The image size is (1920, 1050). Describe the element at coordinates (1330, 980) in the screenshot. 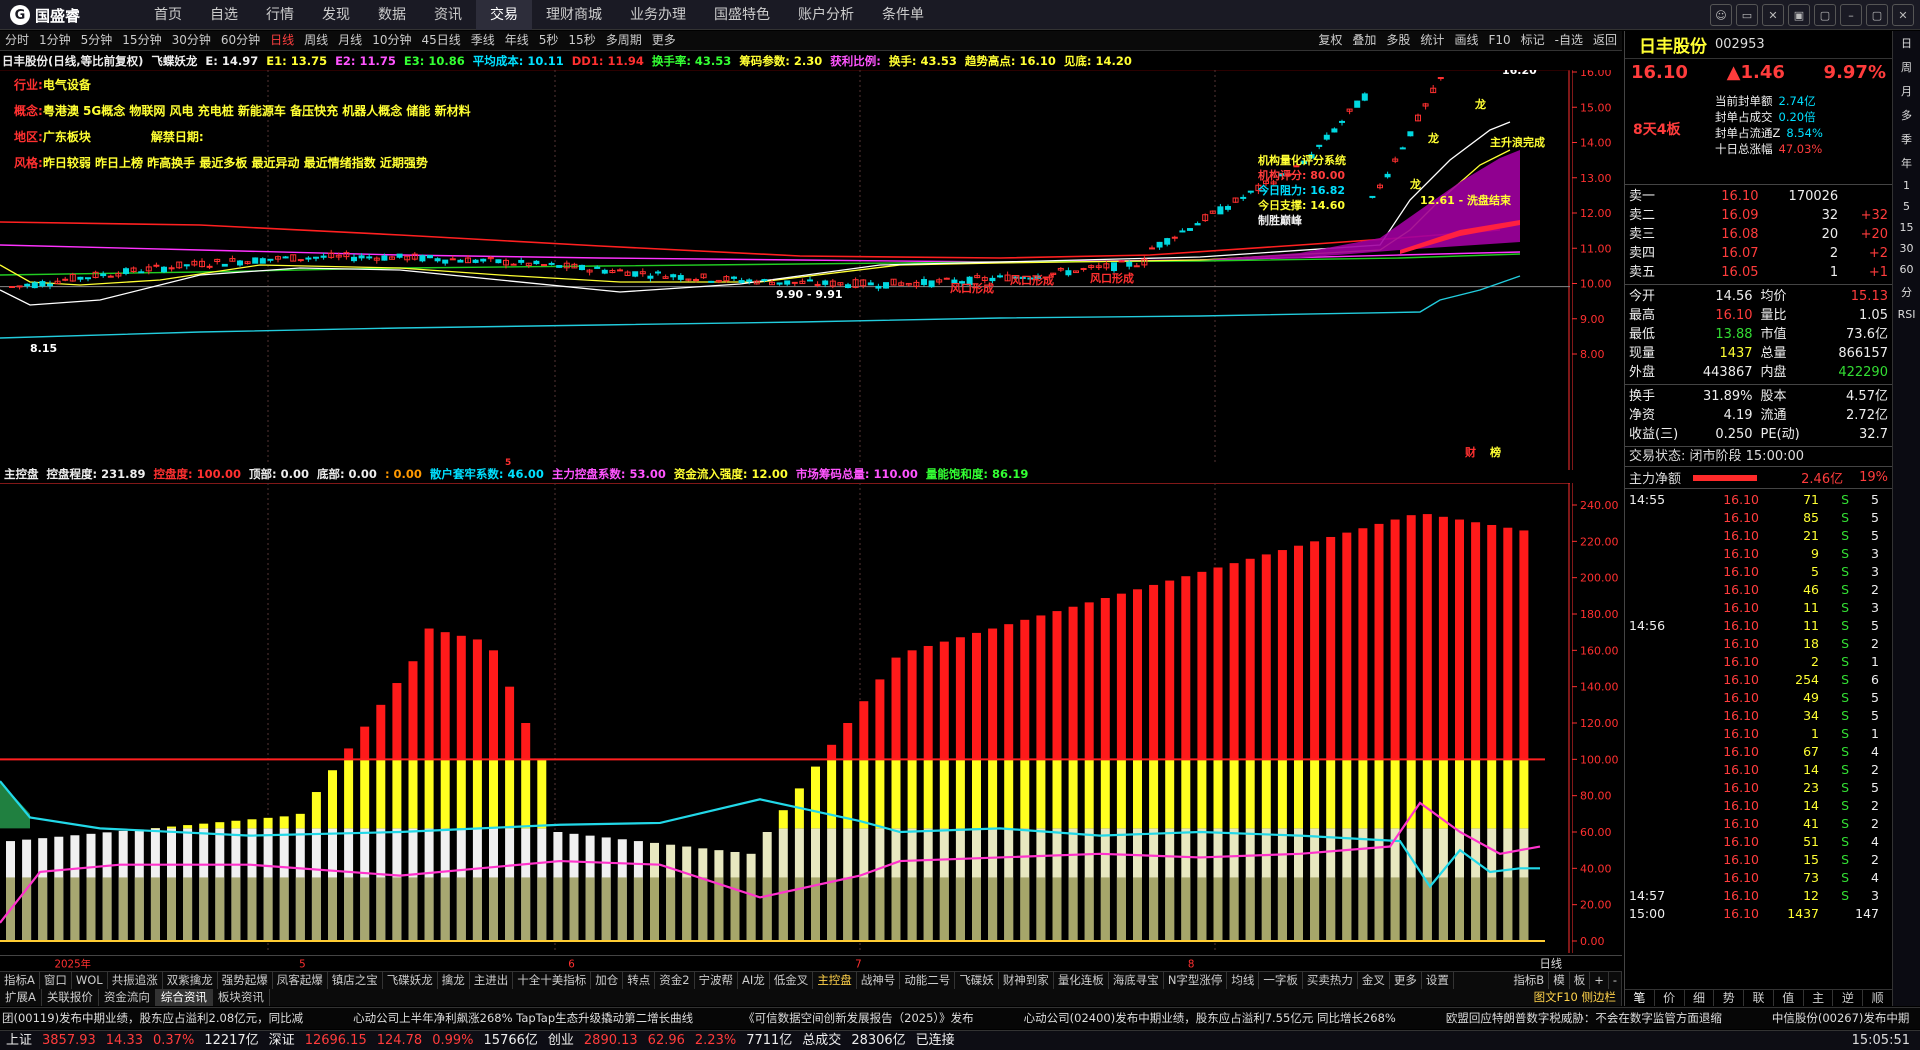

I see `indicator-tab-28: 买卖热力` at that location.